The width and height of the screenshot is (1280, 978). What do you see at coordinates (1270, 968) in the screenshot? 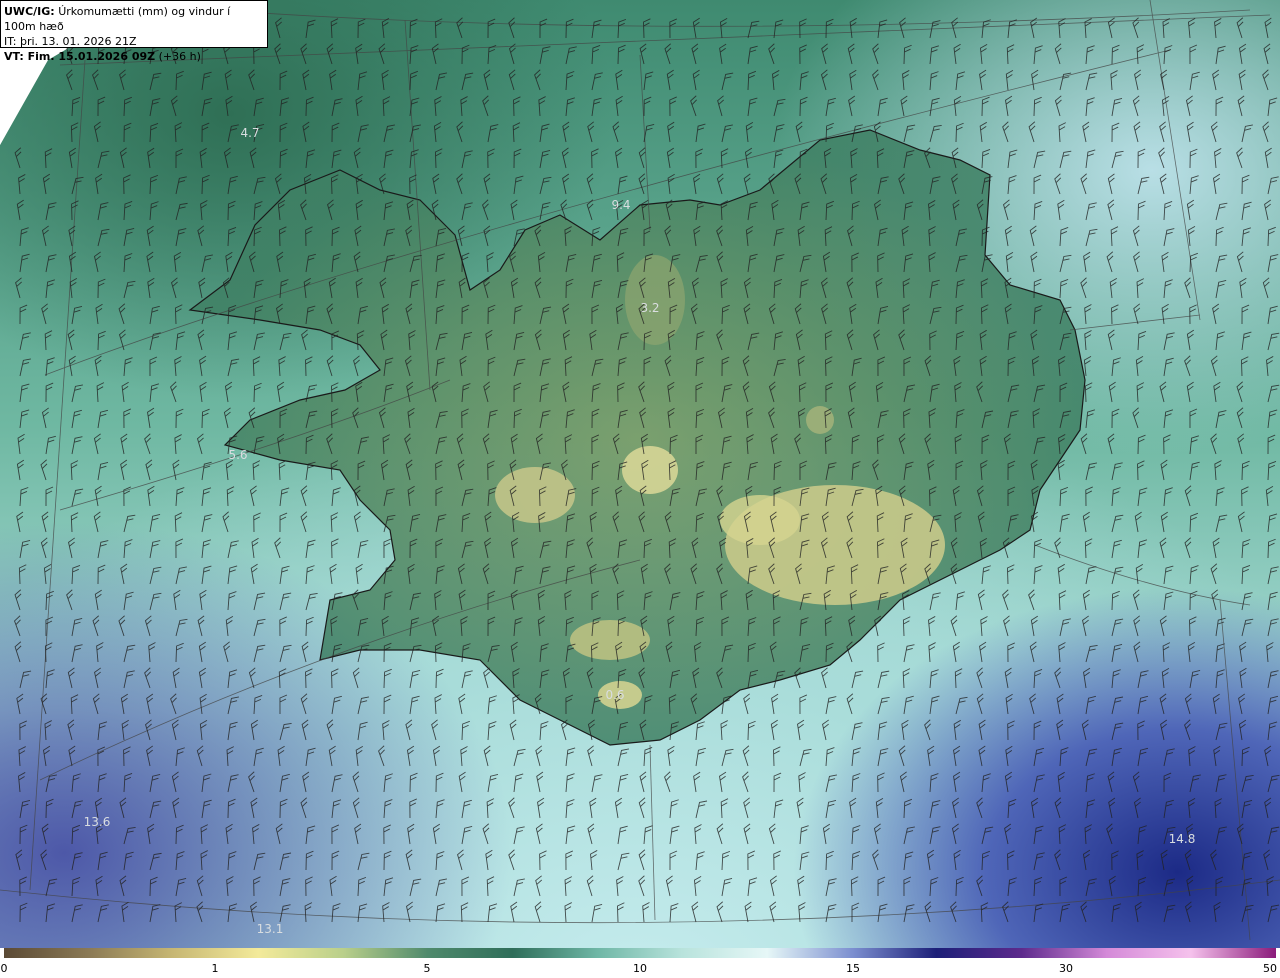
I see `colorbar-tick: 50` at bounding box center [1270, 968].